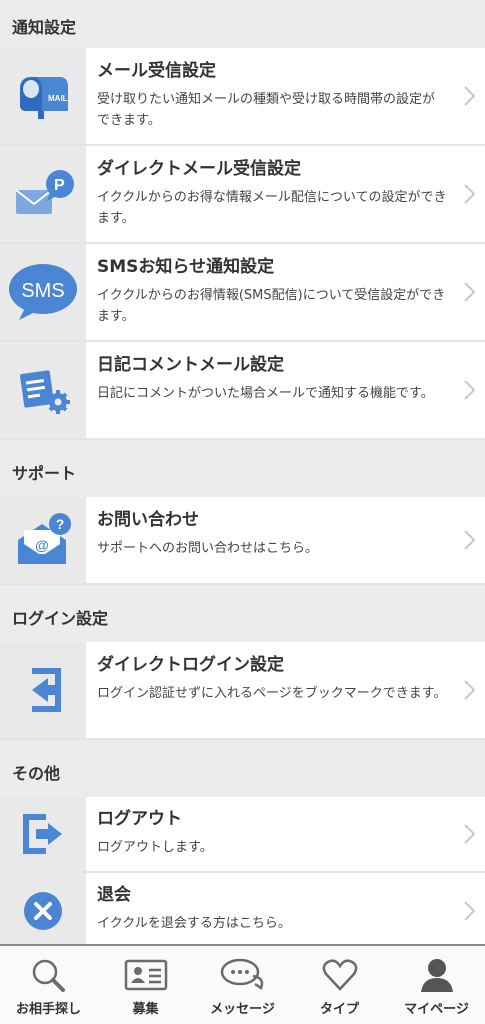 This screenshot has width=485, height=1024. Describe the element at coordinates (436, 975) in the screenshot. I see `person-icon` at that location.